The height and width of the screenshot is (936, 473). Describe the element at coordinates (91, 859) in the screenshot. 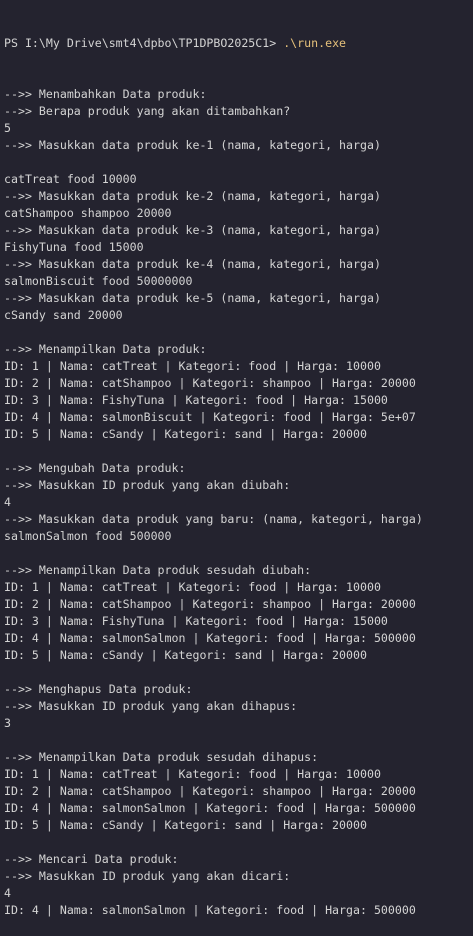

I see `output-line: -->> Mencari Data produk:` at that location.